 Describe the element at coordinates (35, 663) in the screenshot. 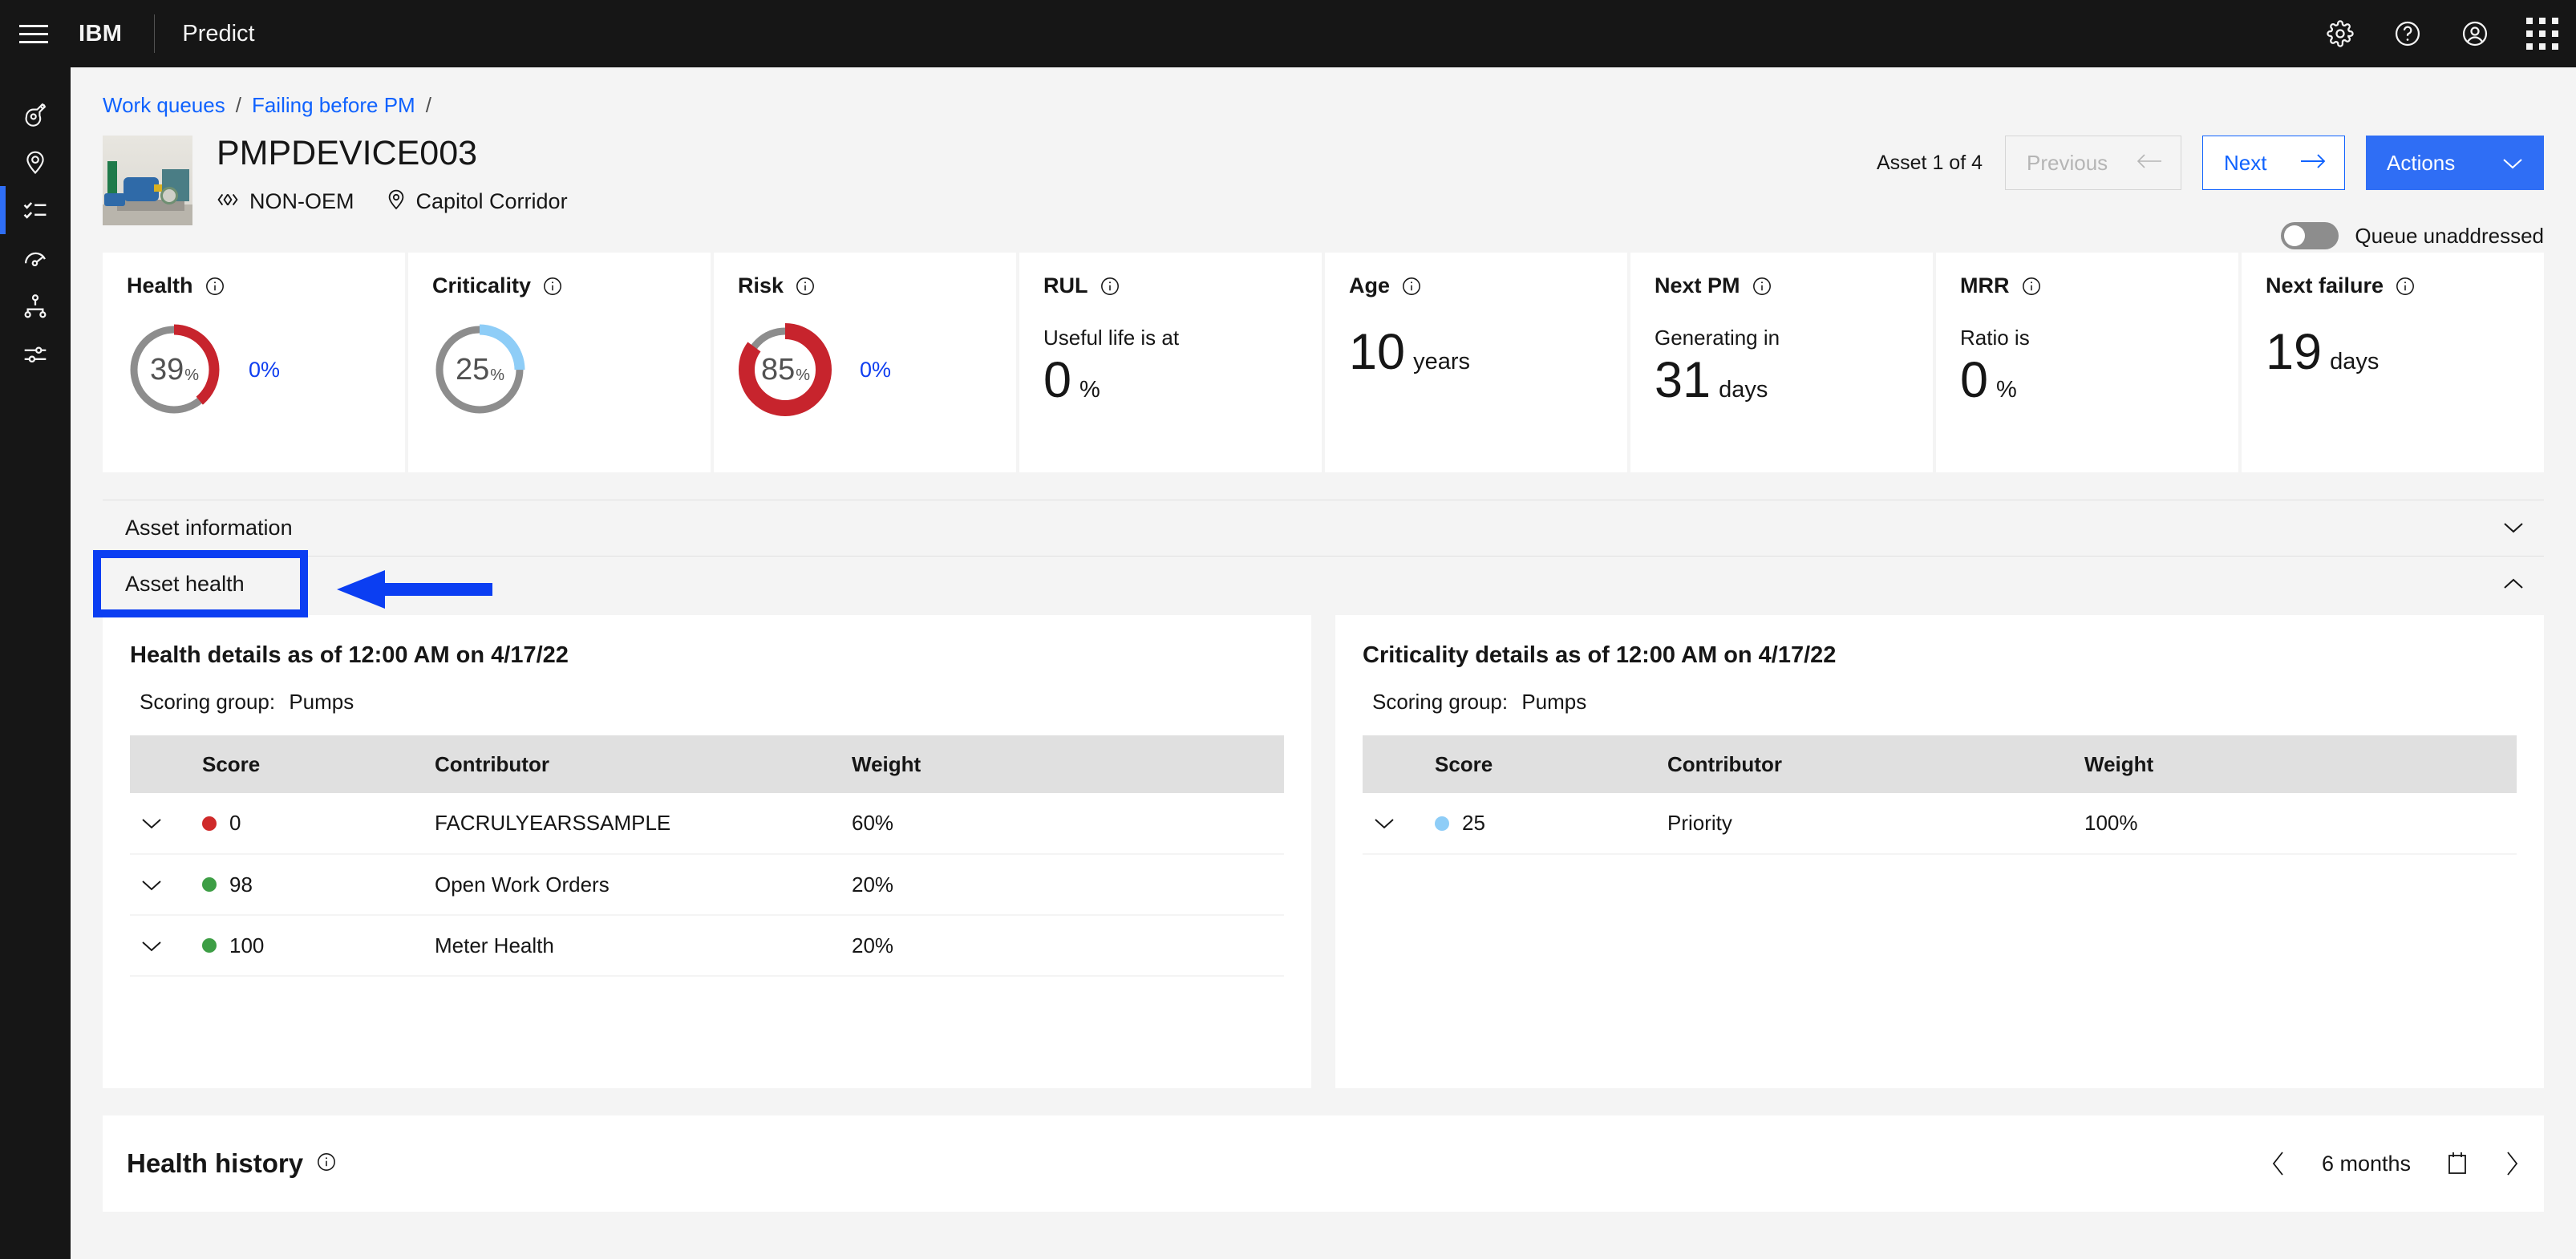

I see `sidebar-rail` at that location.